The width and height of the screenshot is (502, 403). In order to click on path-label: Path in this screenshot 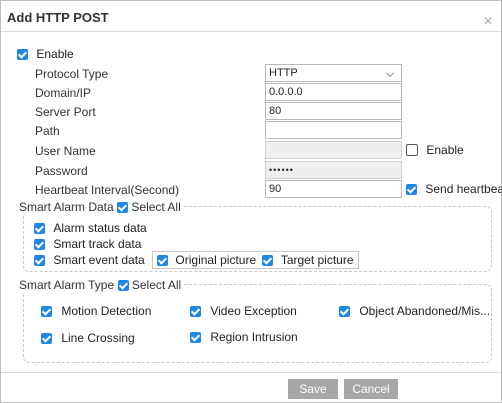, I will do `click(47, 131)`.